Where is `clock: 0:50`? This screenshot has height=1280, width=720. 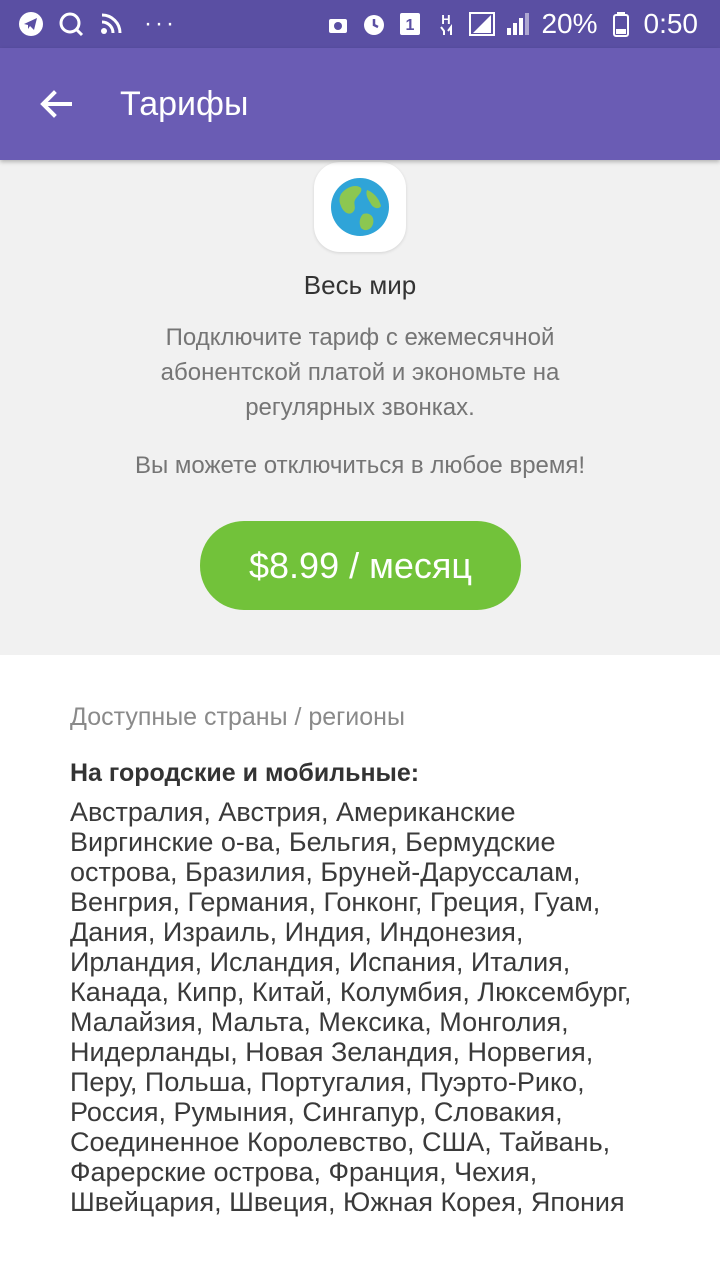 clock: 0:50 is located at coordinates (671, 23).